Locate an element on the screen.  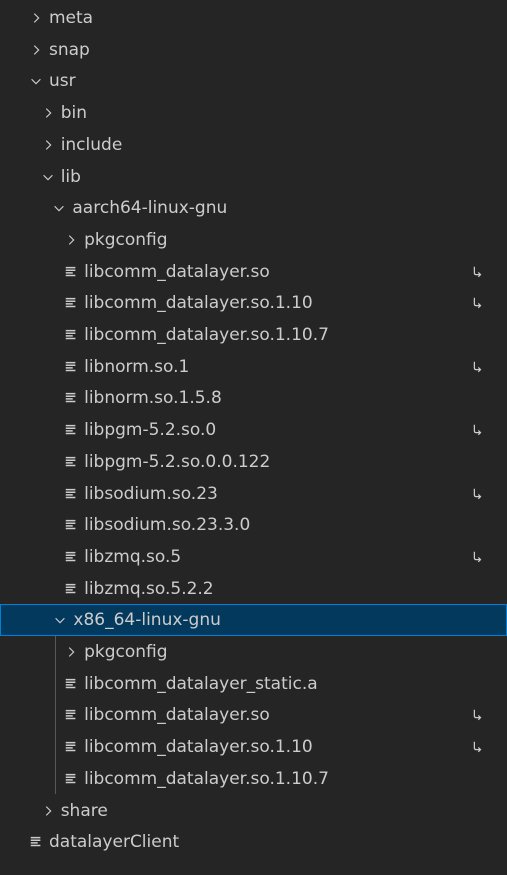
tree-file-row: datalayerClient is located at coordinates (253, 842).